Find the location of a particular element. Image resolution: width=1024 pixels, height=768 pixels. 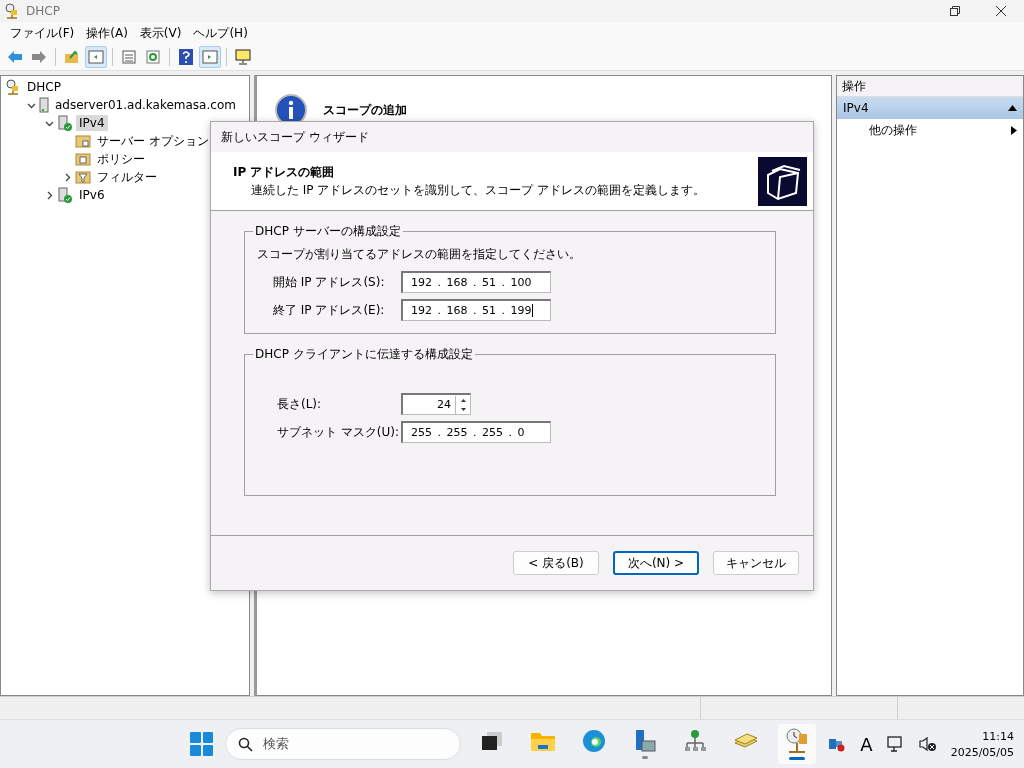

field-label: 終了 IP アドレス(E): is located at coordinates (329, 310).